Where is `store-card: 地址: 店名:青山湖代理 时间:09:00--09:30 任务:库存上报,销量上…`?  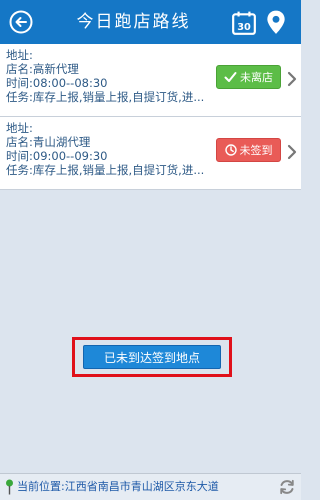
store-card: 地址: 店名:青山湖代理 时间:09:00--09:30 任务:库存上报,销量上… is located at coordinates (150, 153).